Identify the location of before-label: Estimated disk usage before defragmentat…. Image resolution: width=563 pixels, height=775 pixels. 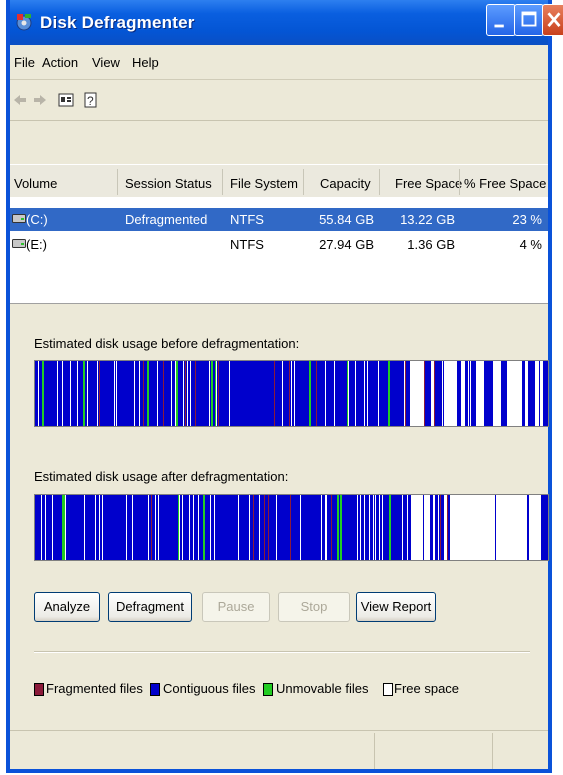
(167, 343).